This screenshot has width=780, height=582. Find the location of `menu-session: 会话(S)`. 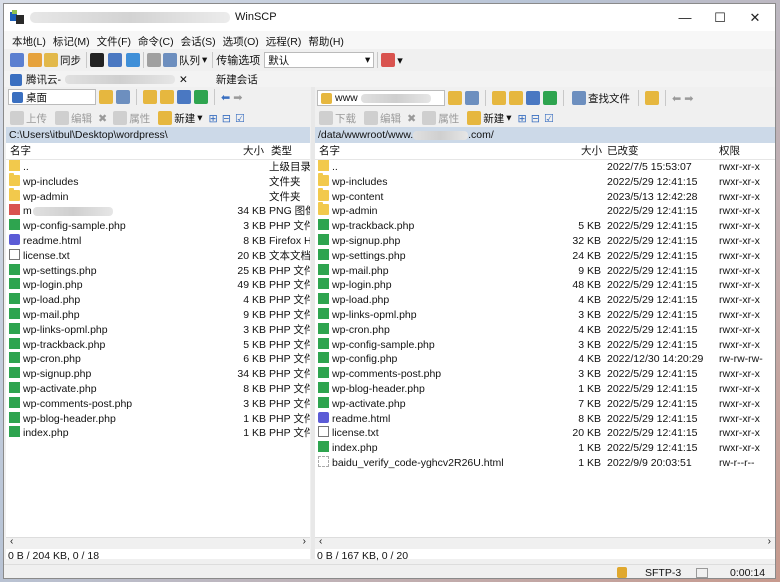

menu-session: 会话(S) is located at coordinates (198, 41).